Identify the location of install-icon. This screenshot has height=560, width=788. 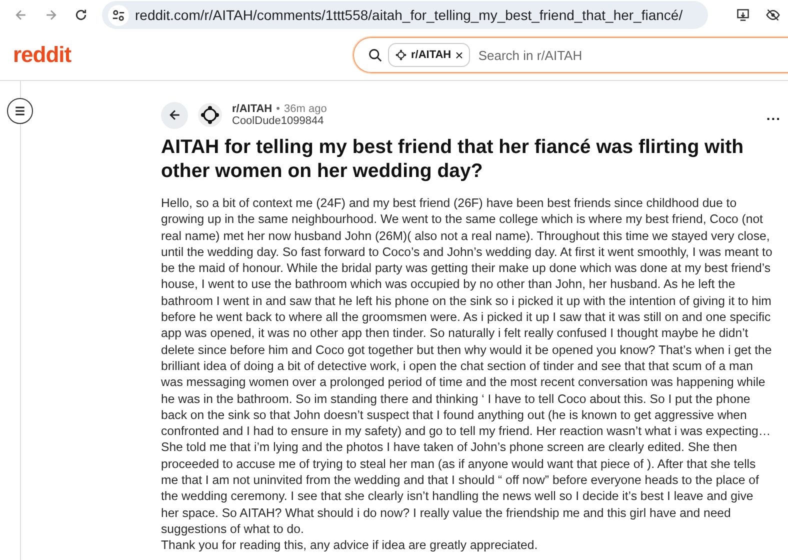
(743, 15).